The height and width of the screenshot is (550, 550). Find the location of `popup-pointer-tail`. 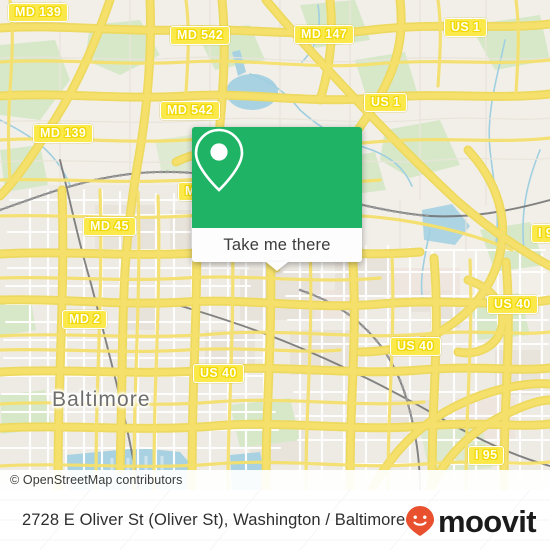

popup-pointer-tail is located at coordinates (277, 266).